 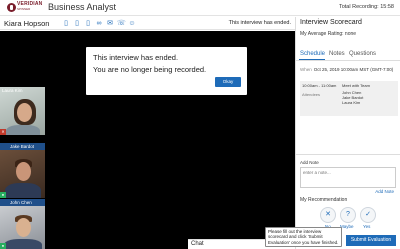 I want to click on okay-button: Okay, so click(x=228, y=82).